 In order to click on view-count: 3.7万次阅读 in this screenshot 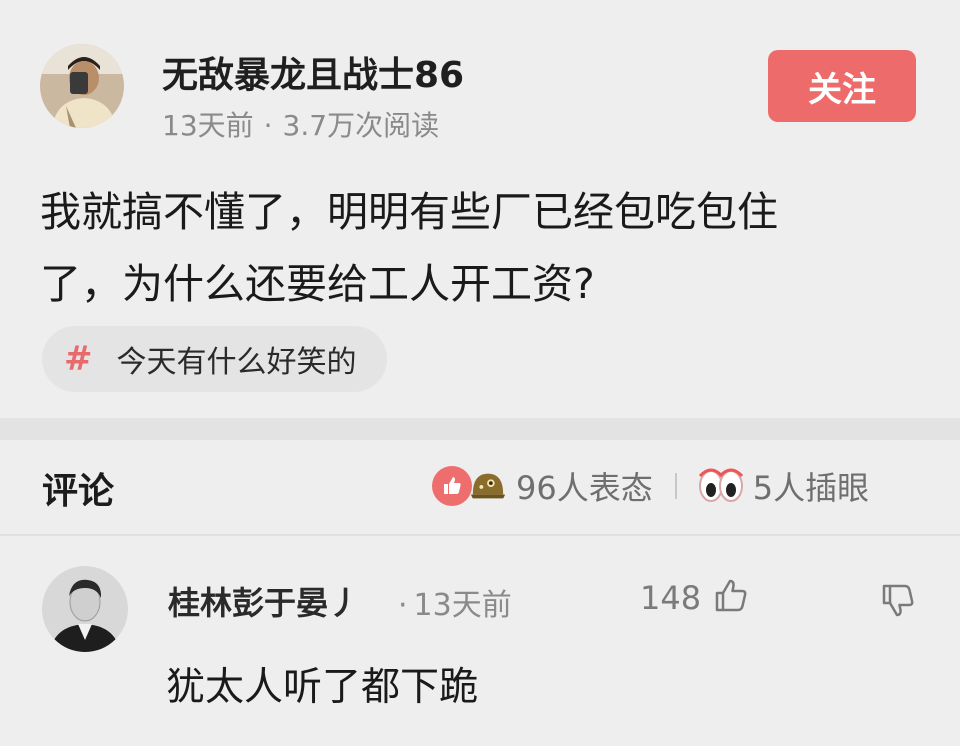, I will do `click(361, 125)`.